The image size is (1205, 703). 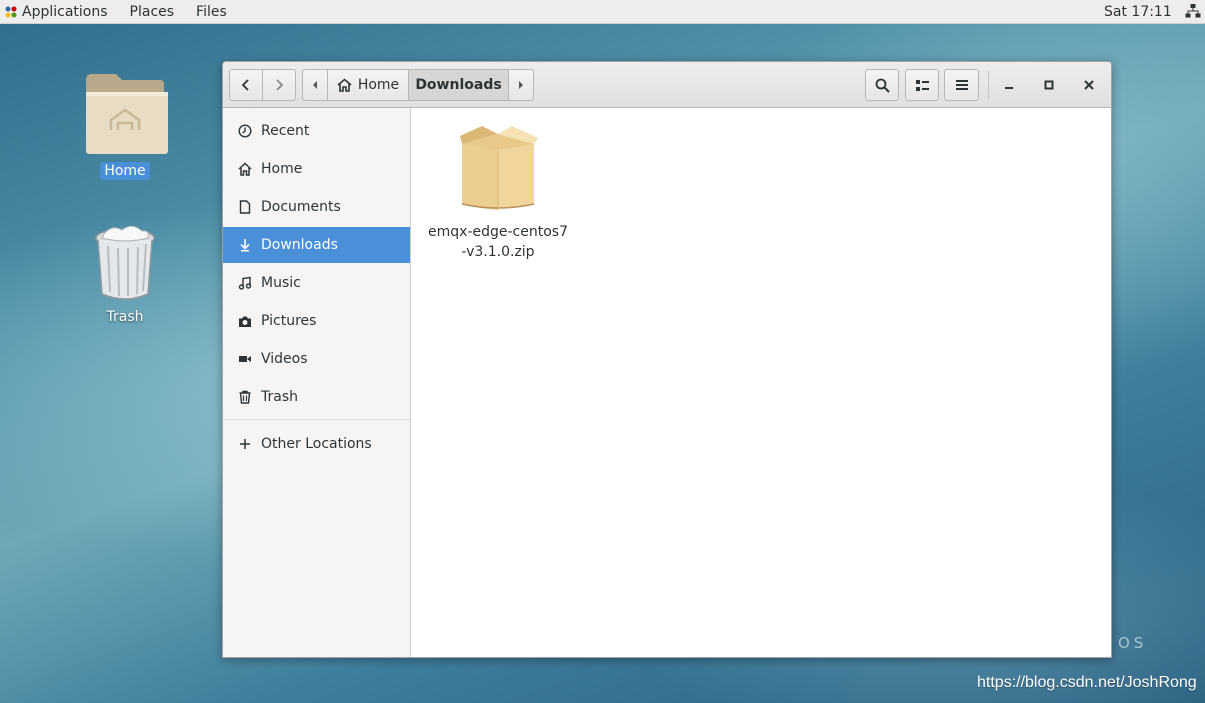 I want to click on sidebar-item-other-locations: Other Locations, so click(x=316, y=444).